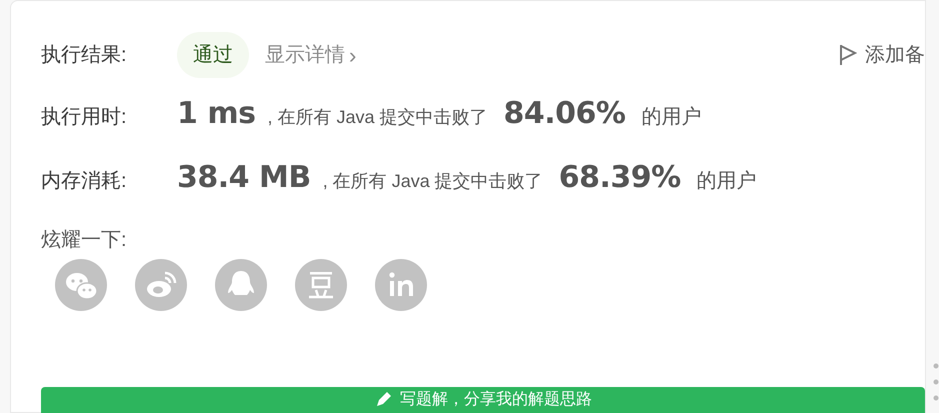 The height and width of the screenshot is (413, 939). What do you see at coordinates (564, 114) in the screenshot?
I see `stat-percent: 84.06%` at bounding box center [564, 114].